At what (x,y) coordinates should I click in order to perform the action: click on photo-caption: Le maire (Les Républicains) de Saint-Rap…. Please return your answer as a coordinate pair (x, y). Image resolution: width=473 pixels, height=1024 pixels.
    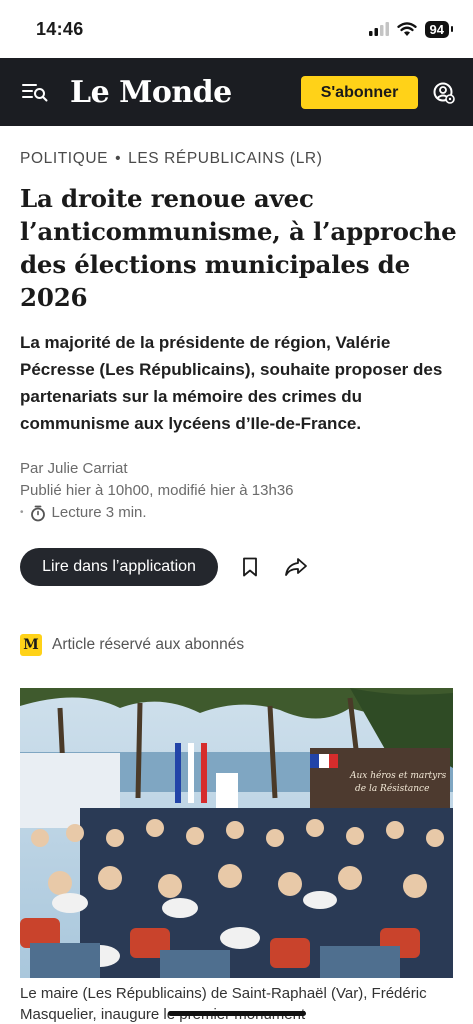
    Looking at the image, I should click on (223, 1004).